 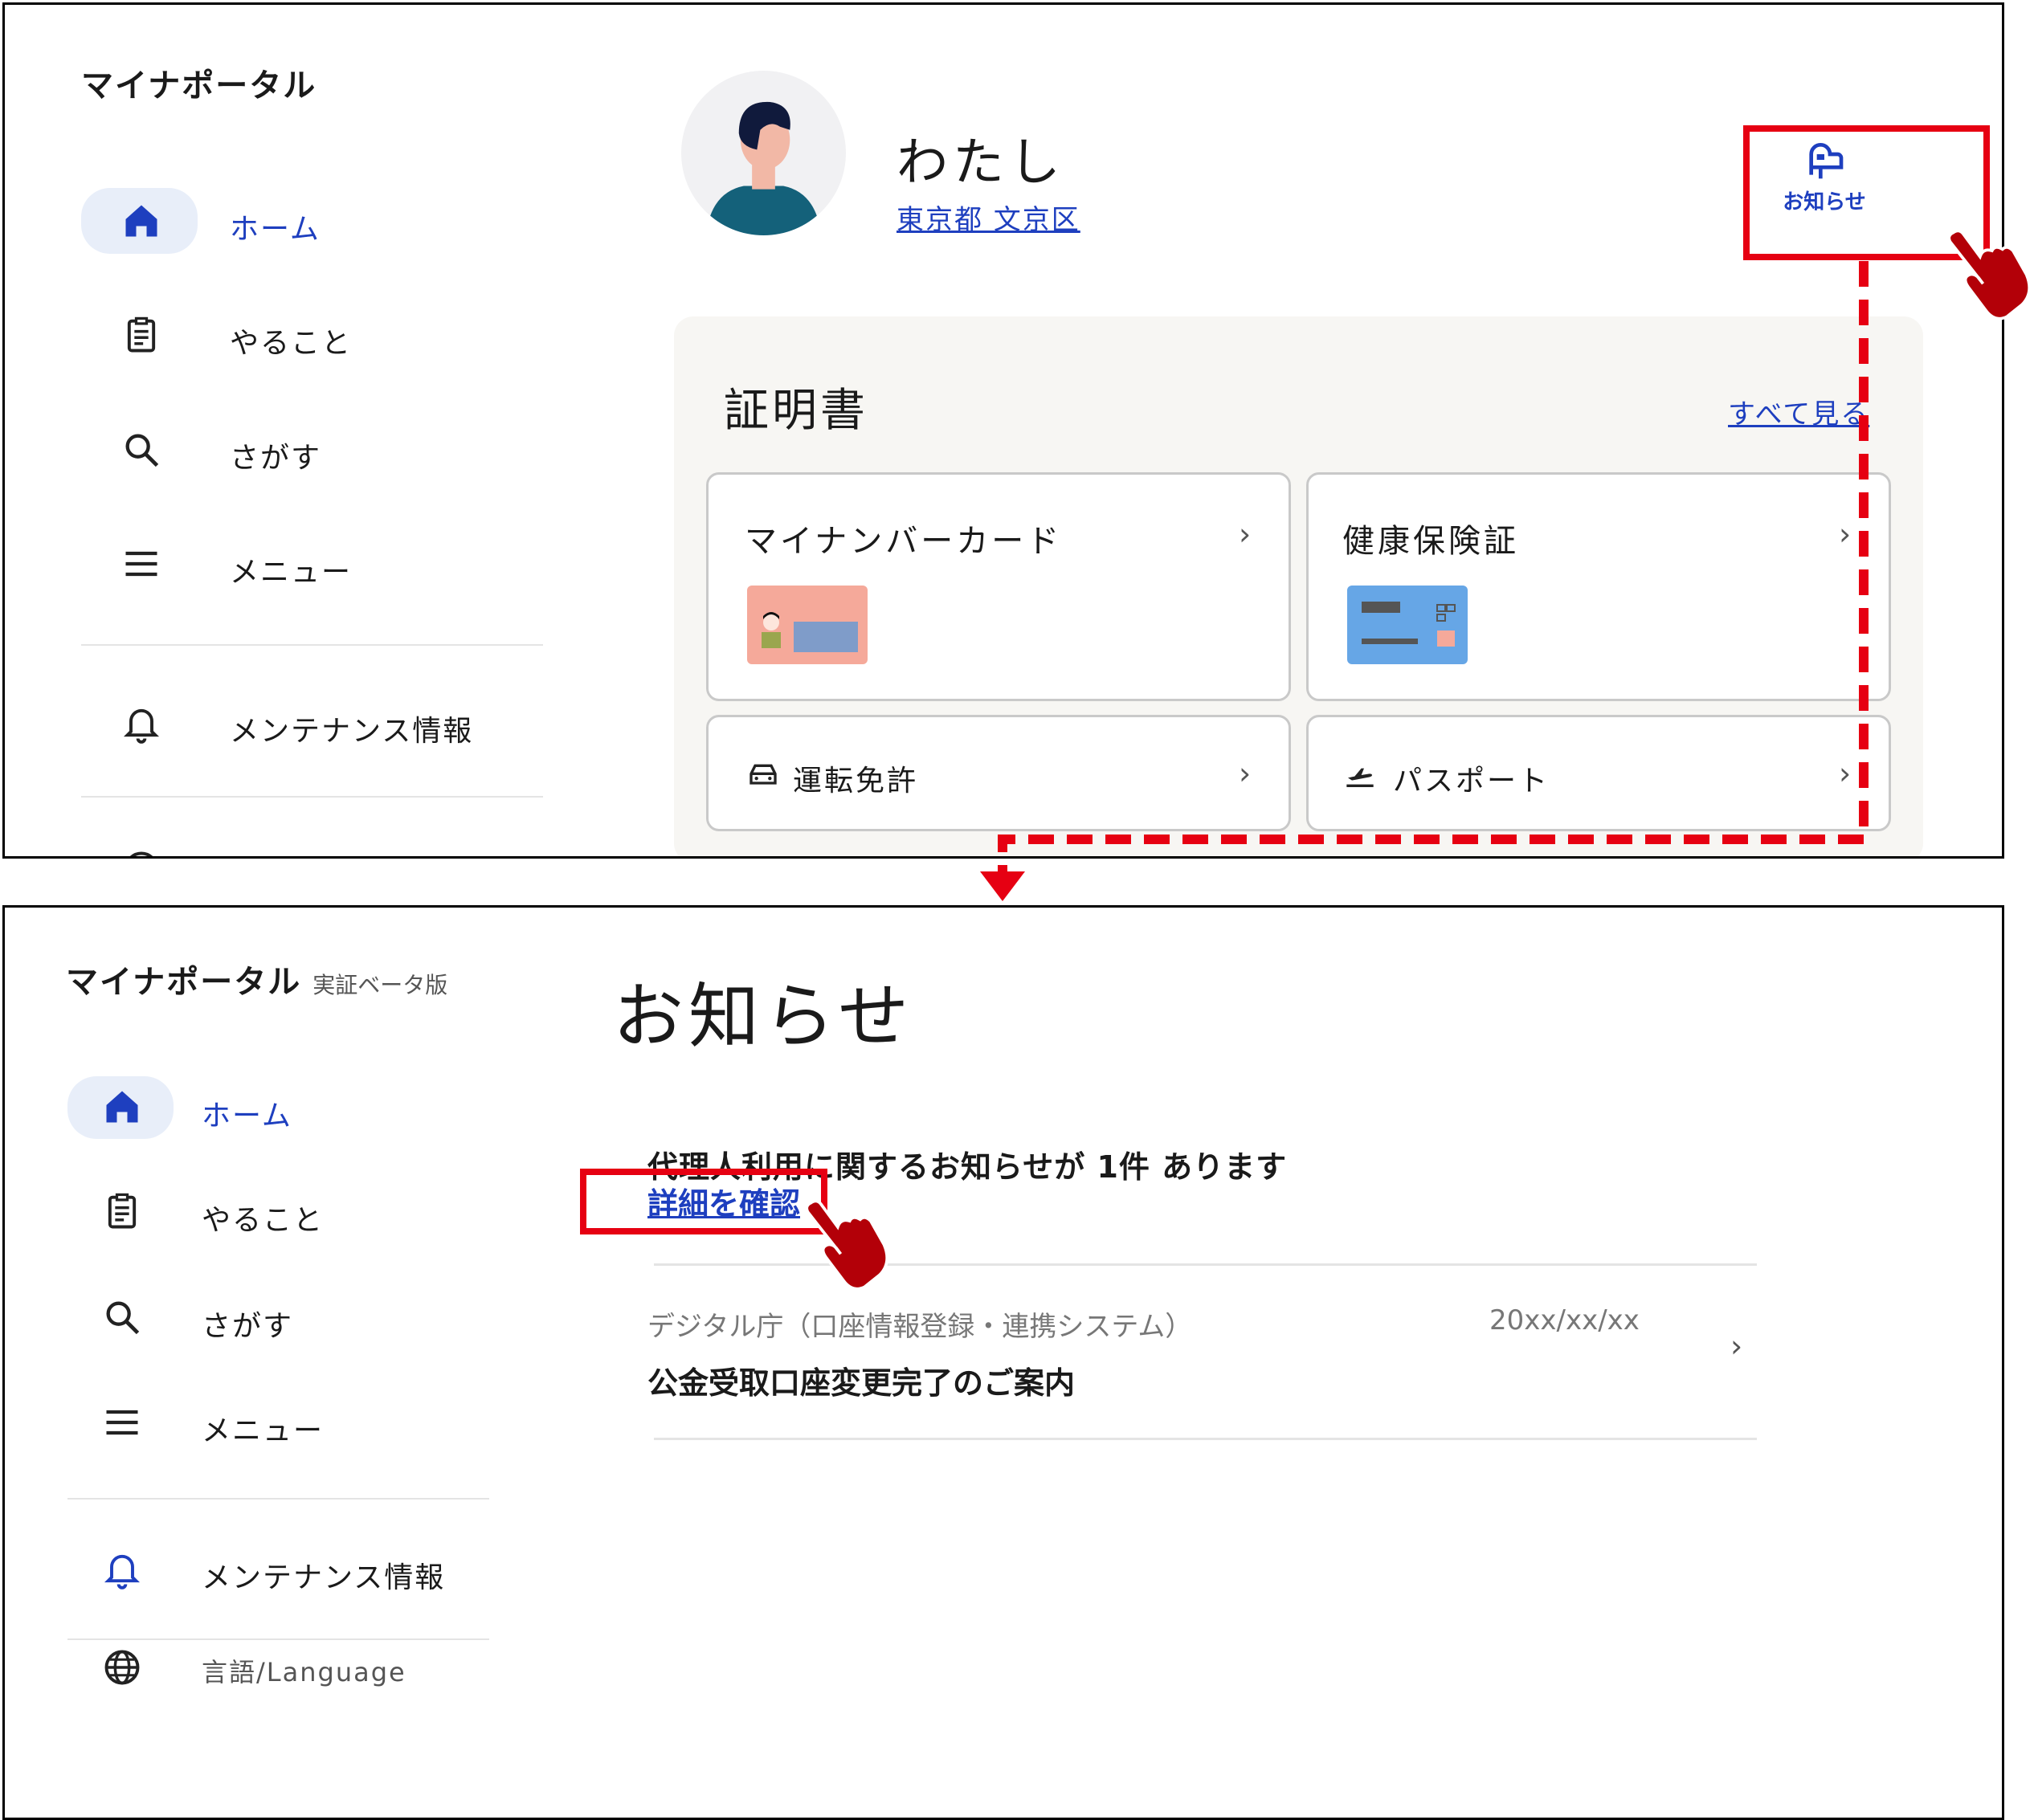 I want to click on notification-date: 20xx/xx/xx, so click(x=1565, y=1320).